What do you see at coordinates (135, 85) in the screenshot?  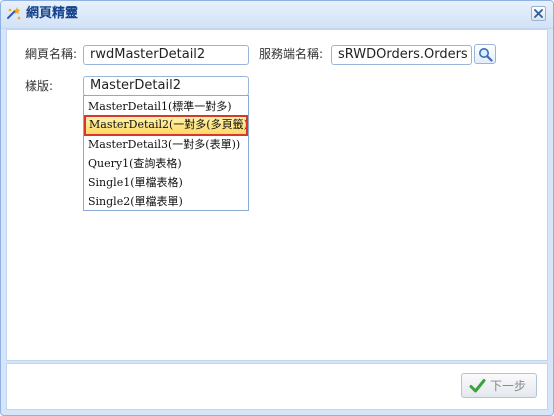 I see `template-select-value: MasterDetail2` at bounding box center [135, 85].